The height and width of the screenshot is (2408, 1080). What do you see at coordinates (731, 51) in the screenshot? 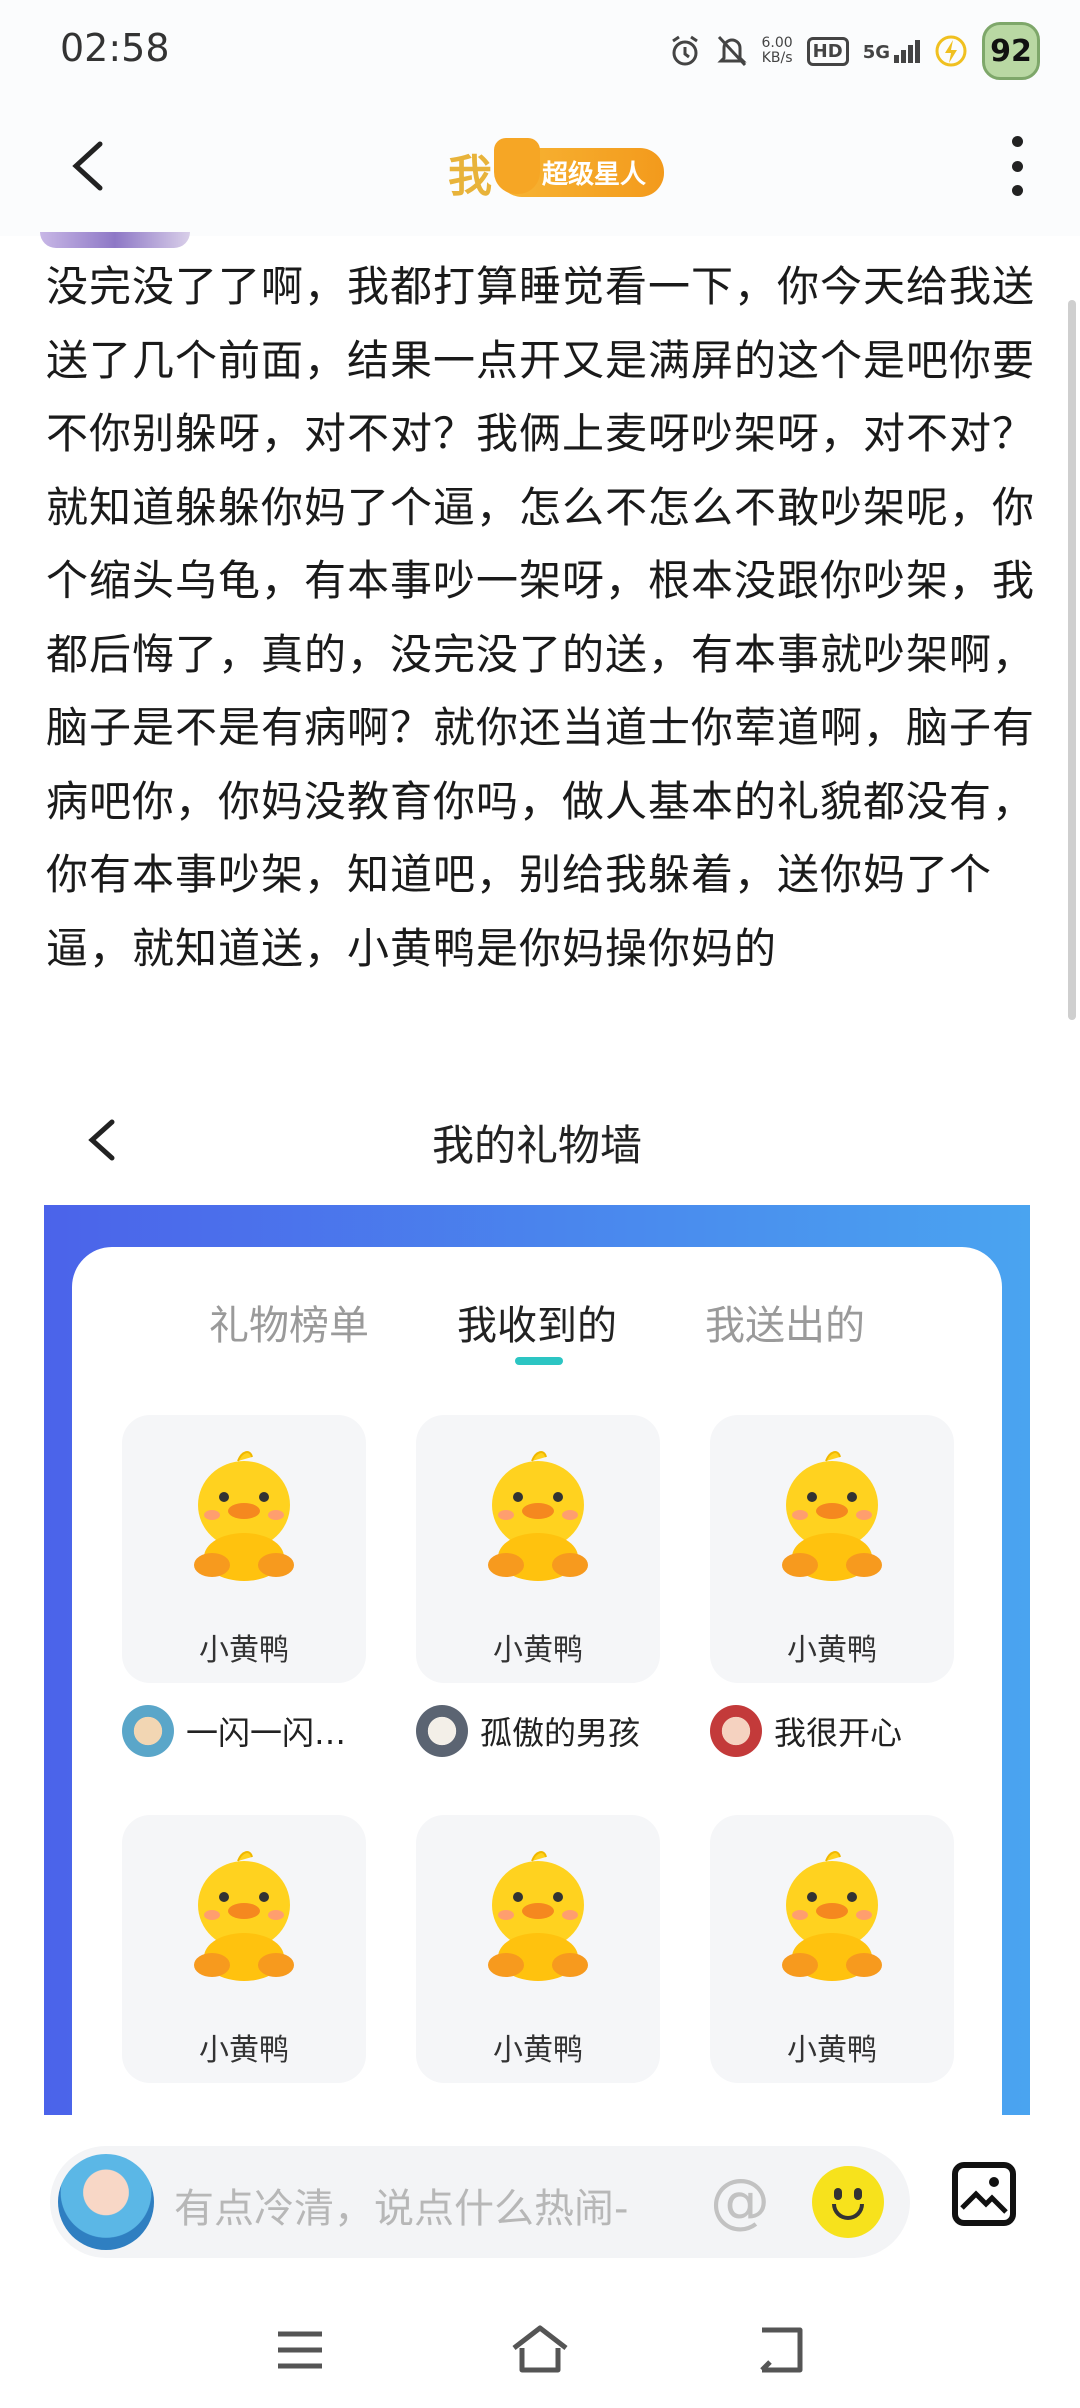
I see `mute-icon` at bounding box center [731, 51].